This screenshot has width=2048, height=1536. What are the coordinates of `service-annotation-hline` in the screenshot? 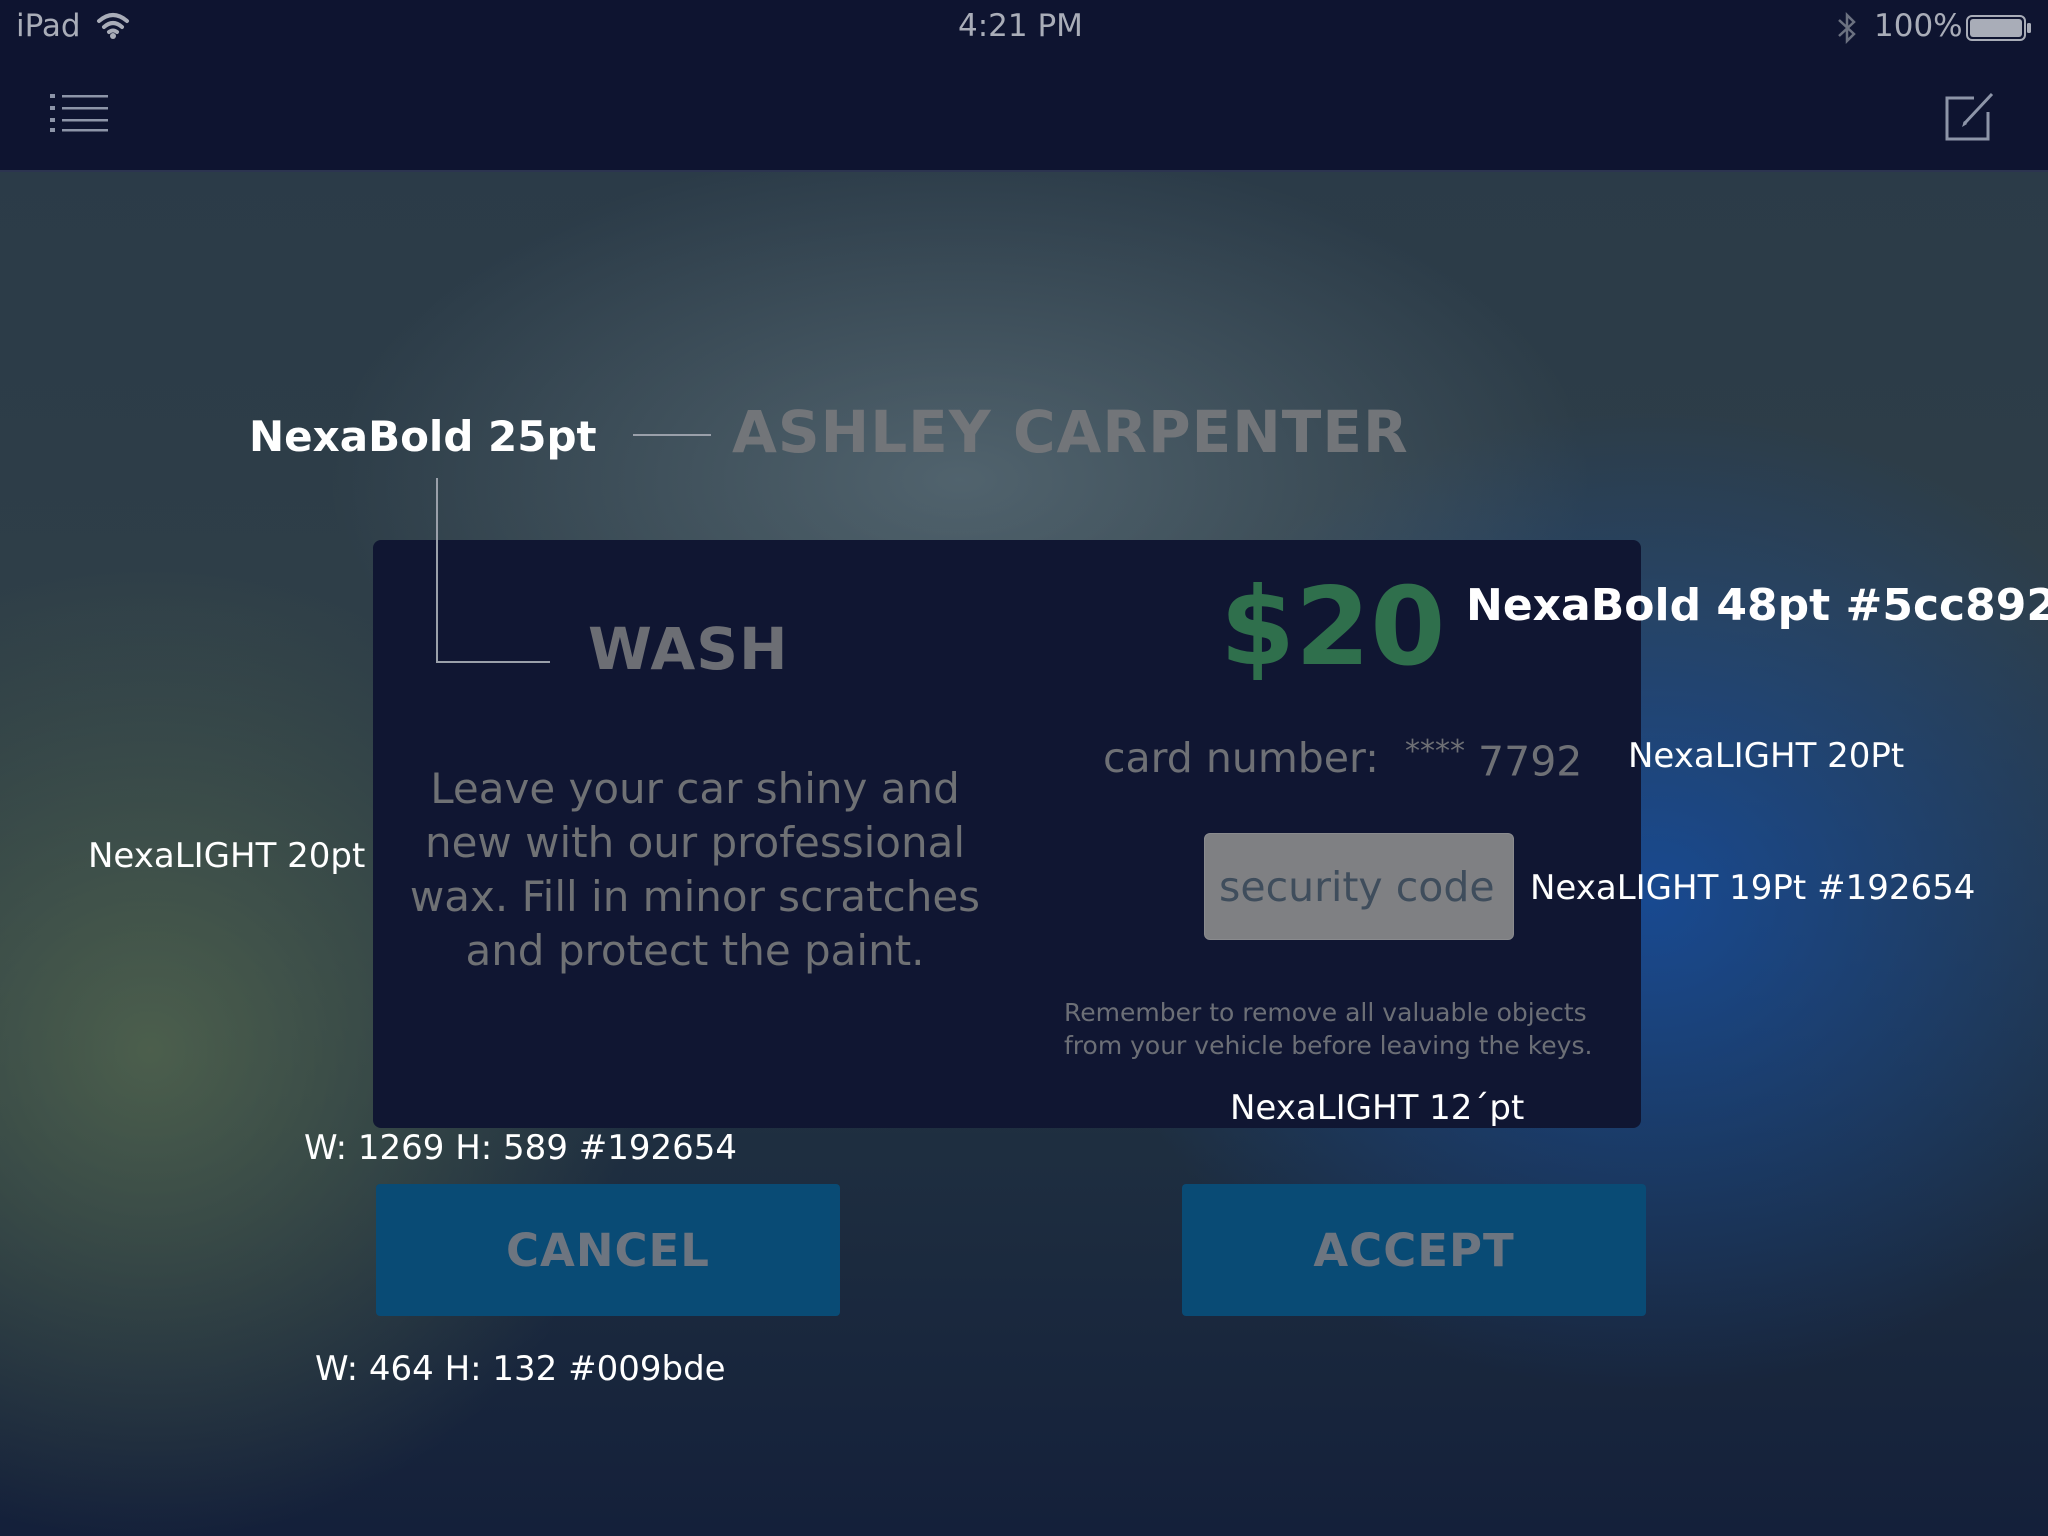 It's located at (493, 662).